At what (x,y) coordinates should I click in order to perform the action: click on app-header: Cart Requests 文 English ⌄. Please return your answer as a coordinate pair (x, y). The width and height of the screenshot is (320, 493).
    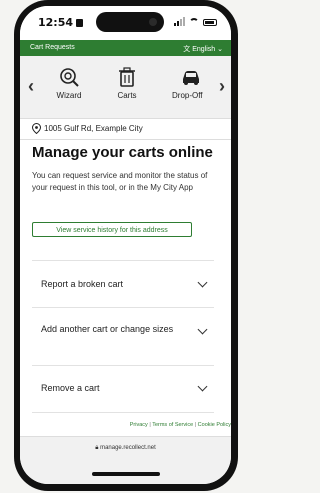
    Looking at the image, I should click on (125, 48).